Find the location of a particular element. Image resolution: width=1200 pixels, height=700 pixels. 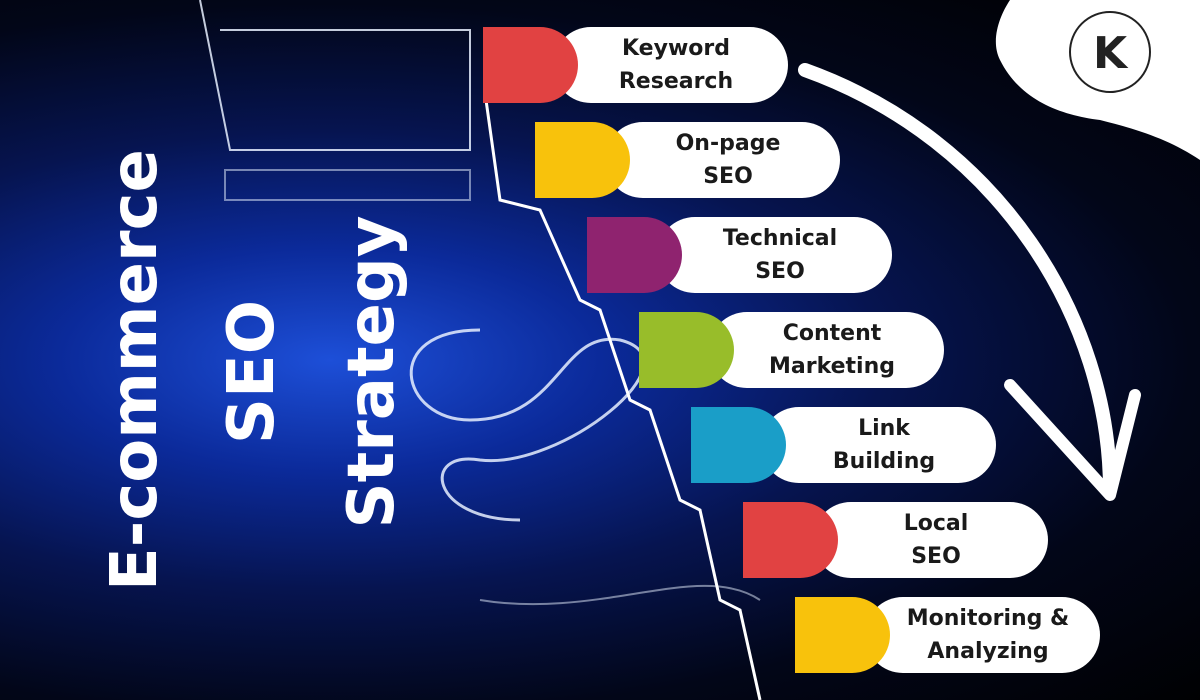

title-line-seo: SEO is located at coordinates (252, 372).